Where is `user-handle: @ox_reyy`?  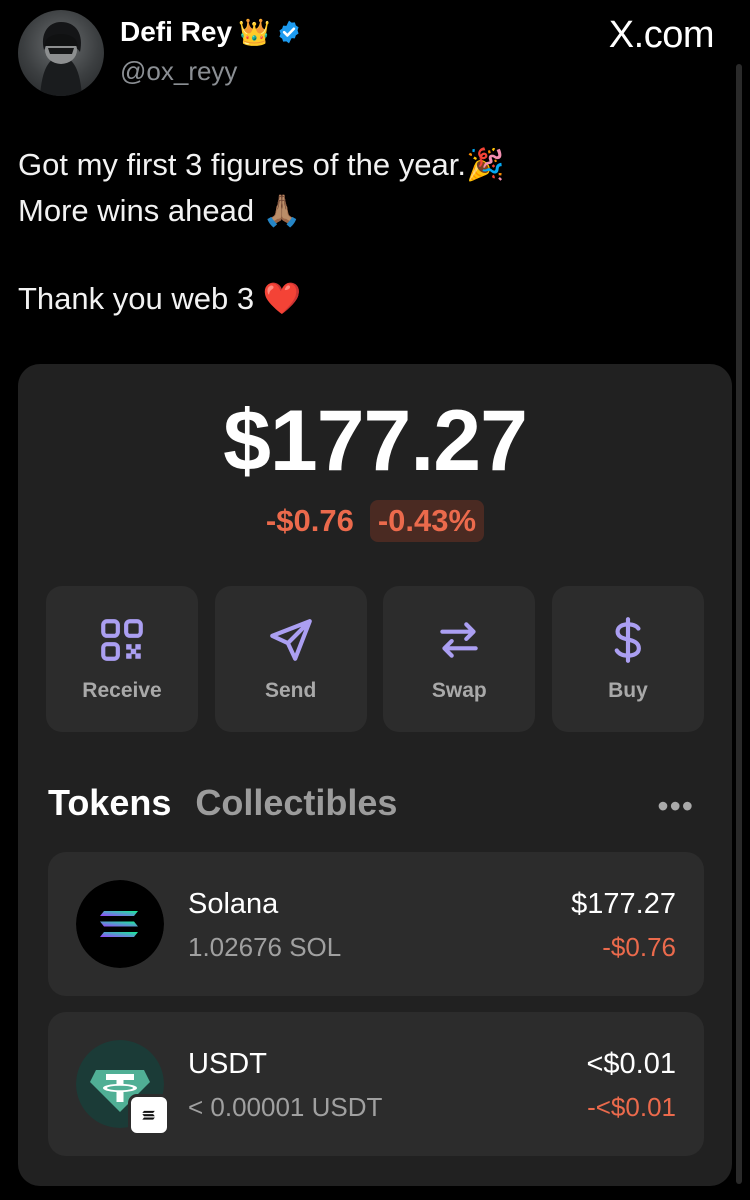 user-handle: @ox_reyy is located at coordinates (178, 71).